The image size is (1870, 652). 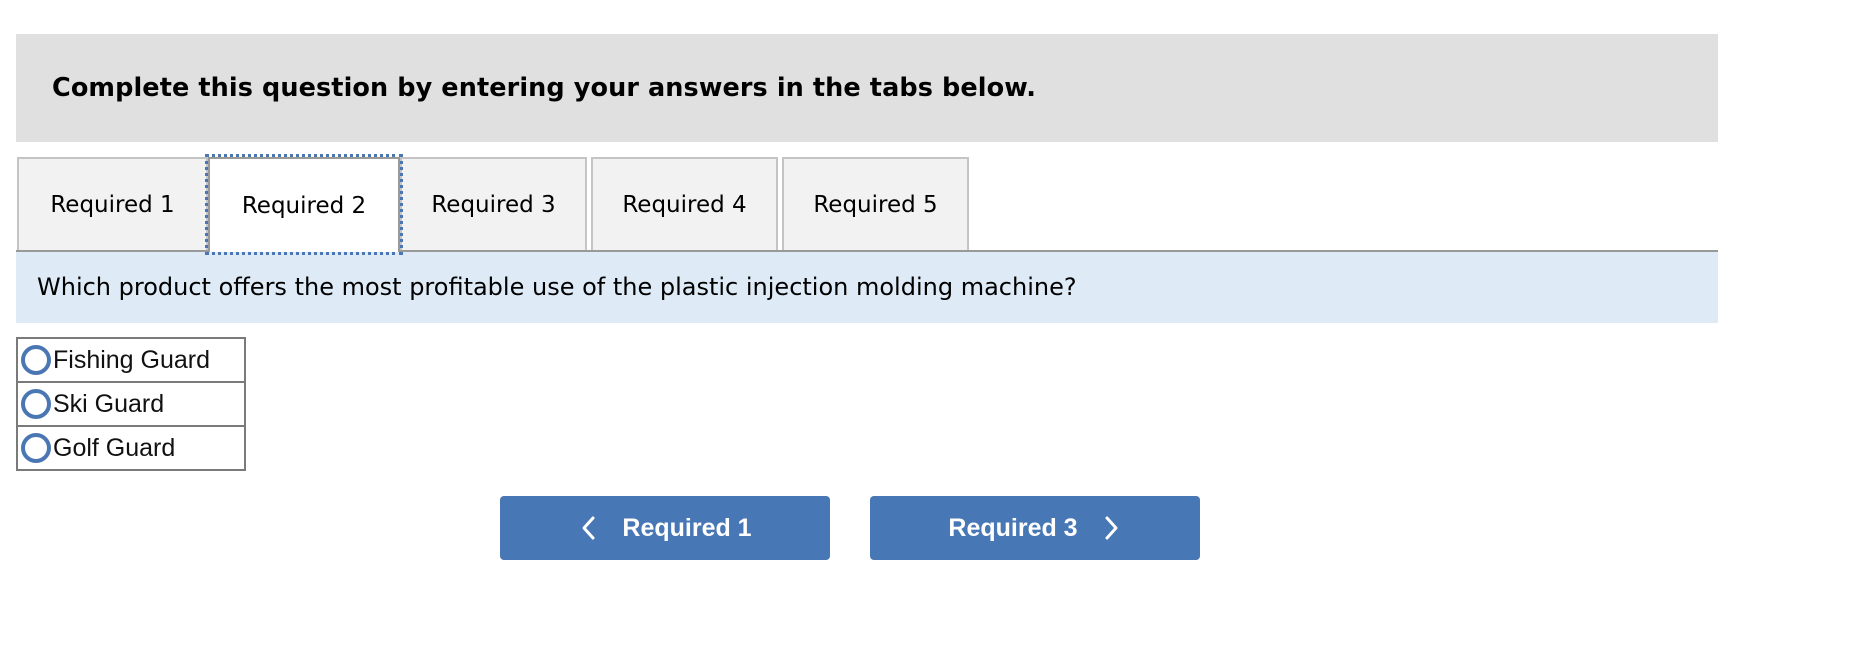 I want to click on prev-button: Required 1, so click(x=665, y=528).